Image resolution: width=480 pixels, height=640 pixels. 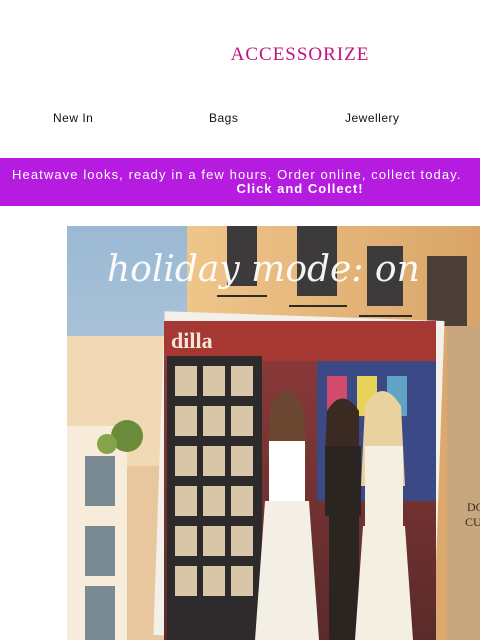 What do you see at coordinates (263, 269) in the screenshot?
I see `hero-headline: holiday mode: on` at bounding box center [263, 269].